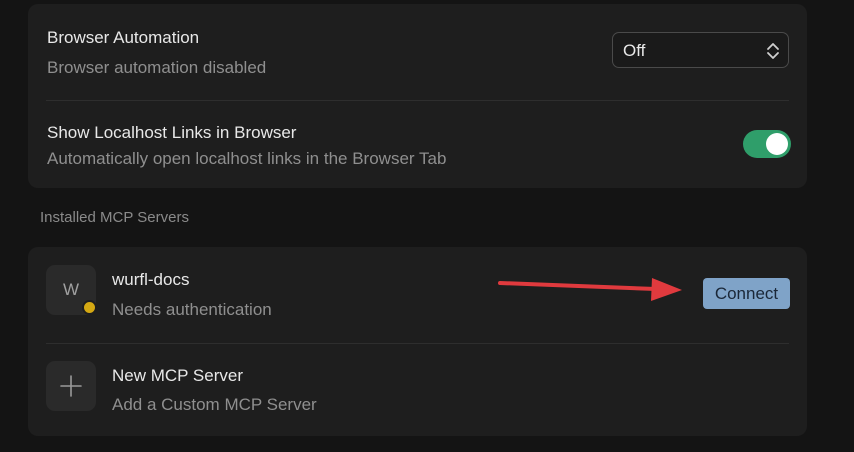 The image size is (854, 452). What do you see at coordinates (177, 375) in the screenshot?
I see `new-mcp-server-title: New MCP Server` at bounding box center [177, 375].